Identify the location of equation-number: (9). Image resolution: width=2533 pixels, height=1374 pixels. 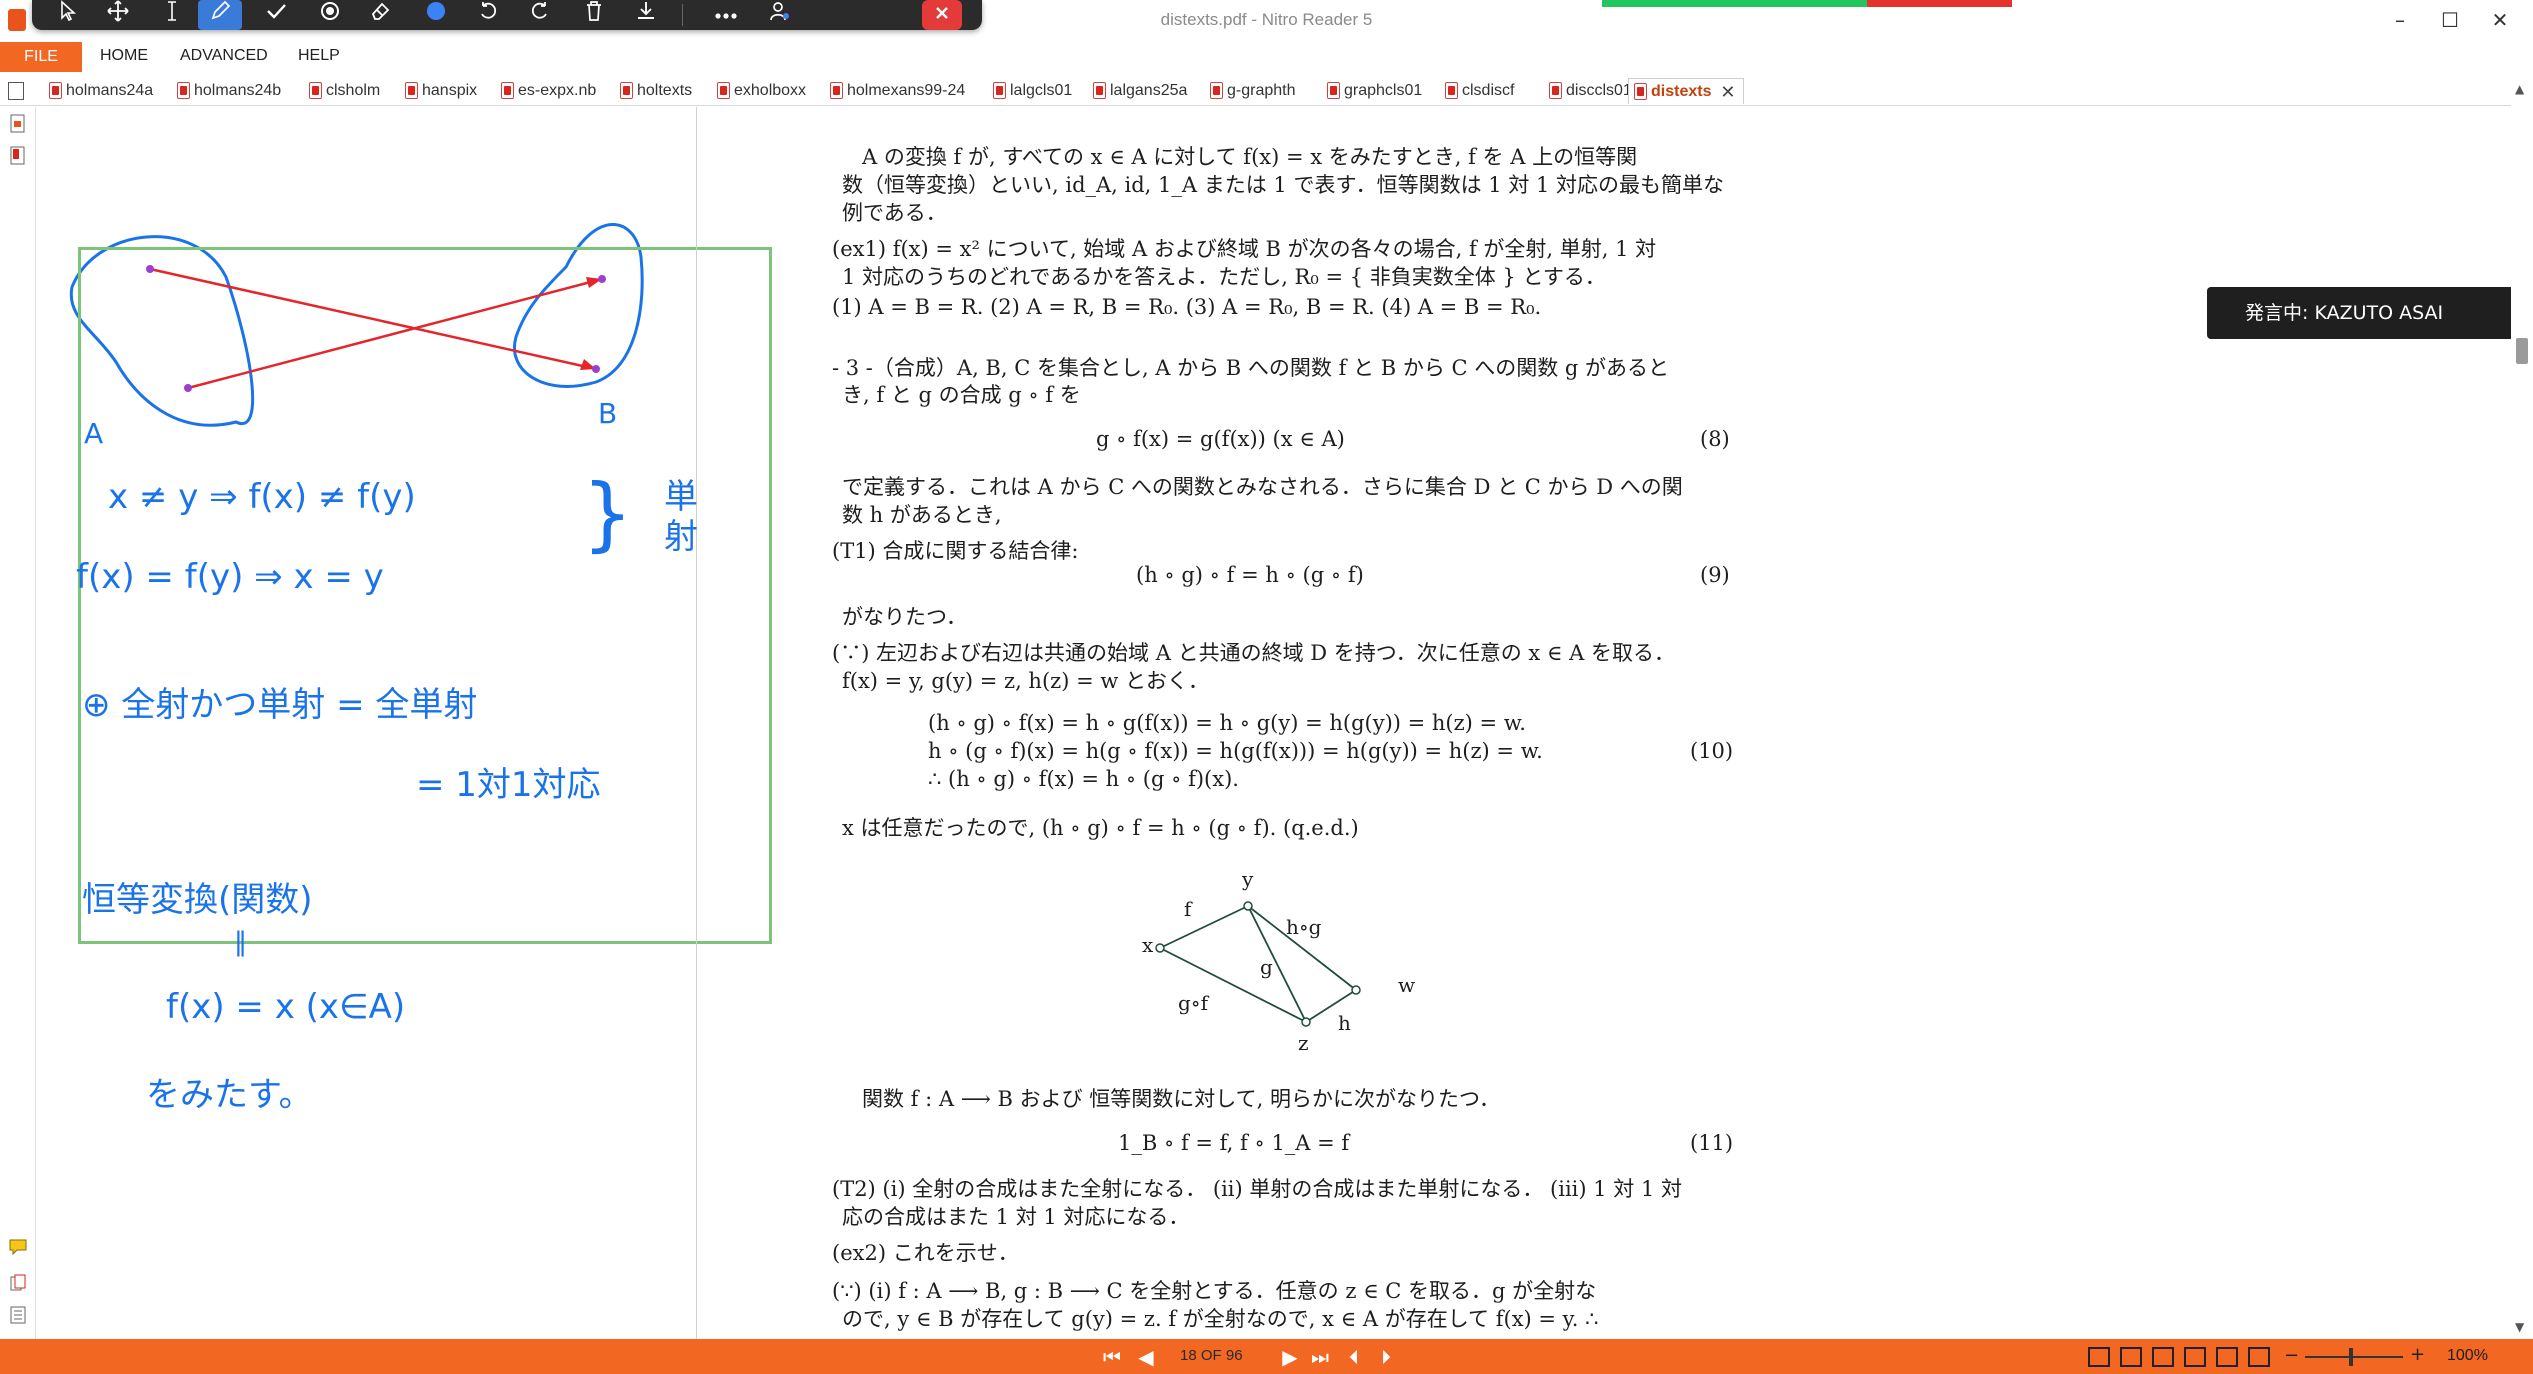
(1715, 575).